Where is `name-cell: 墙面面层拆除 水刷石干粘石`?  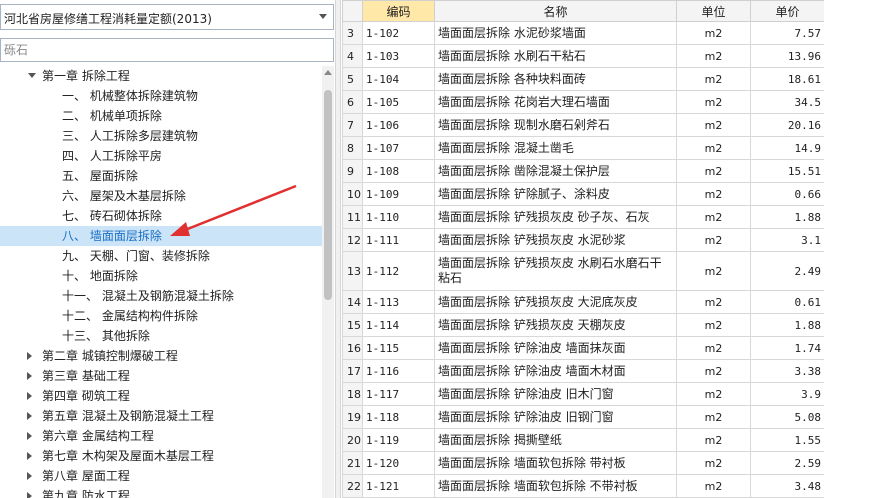 name-cell: 墙面面层拆除 水刷石干粘石 is located at coordinates (555, 56).